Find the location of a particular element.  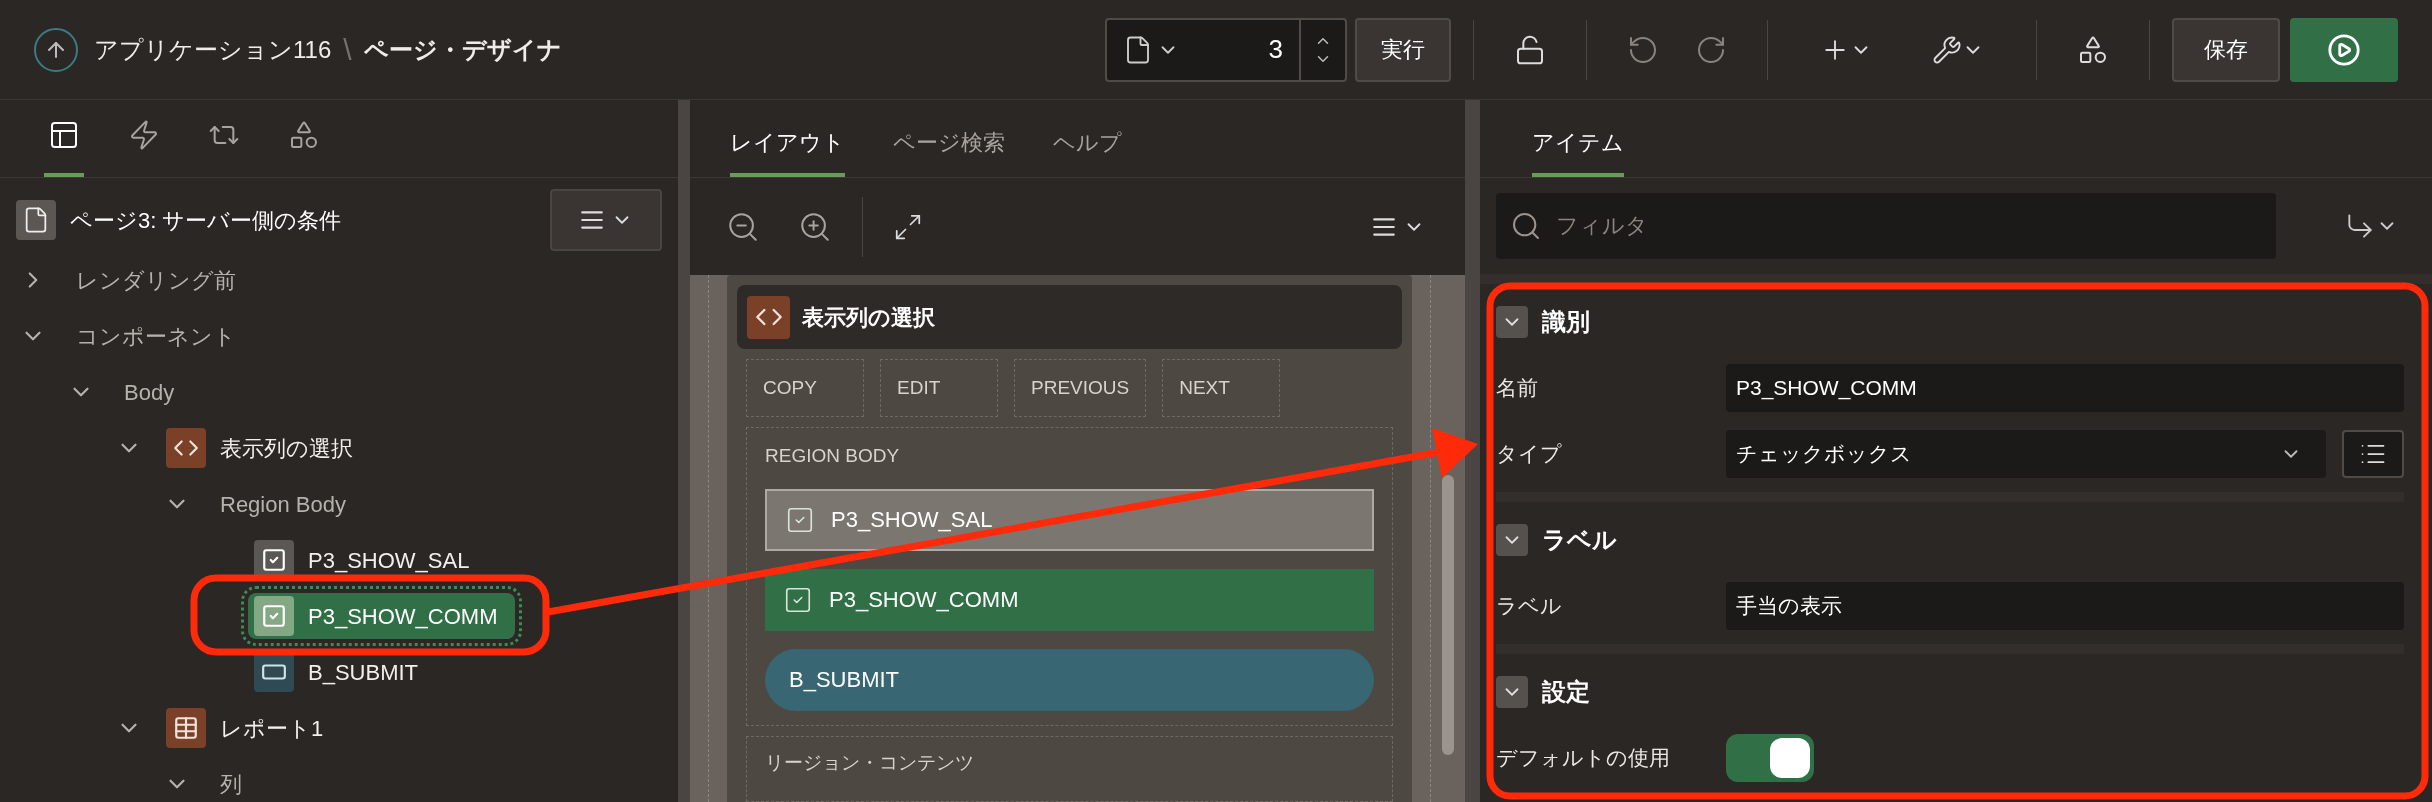

run-page-button is located at coordinates (2344, 49).